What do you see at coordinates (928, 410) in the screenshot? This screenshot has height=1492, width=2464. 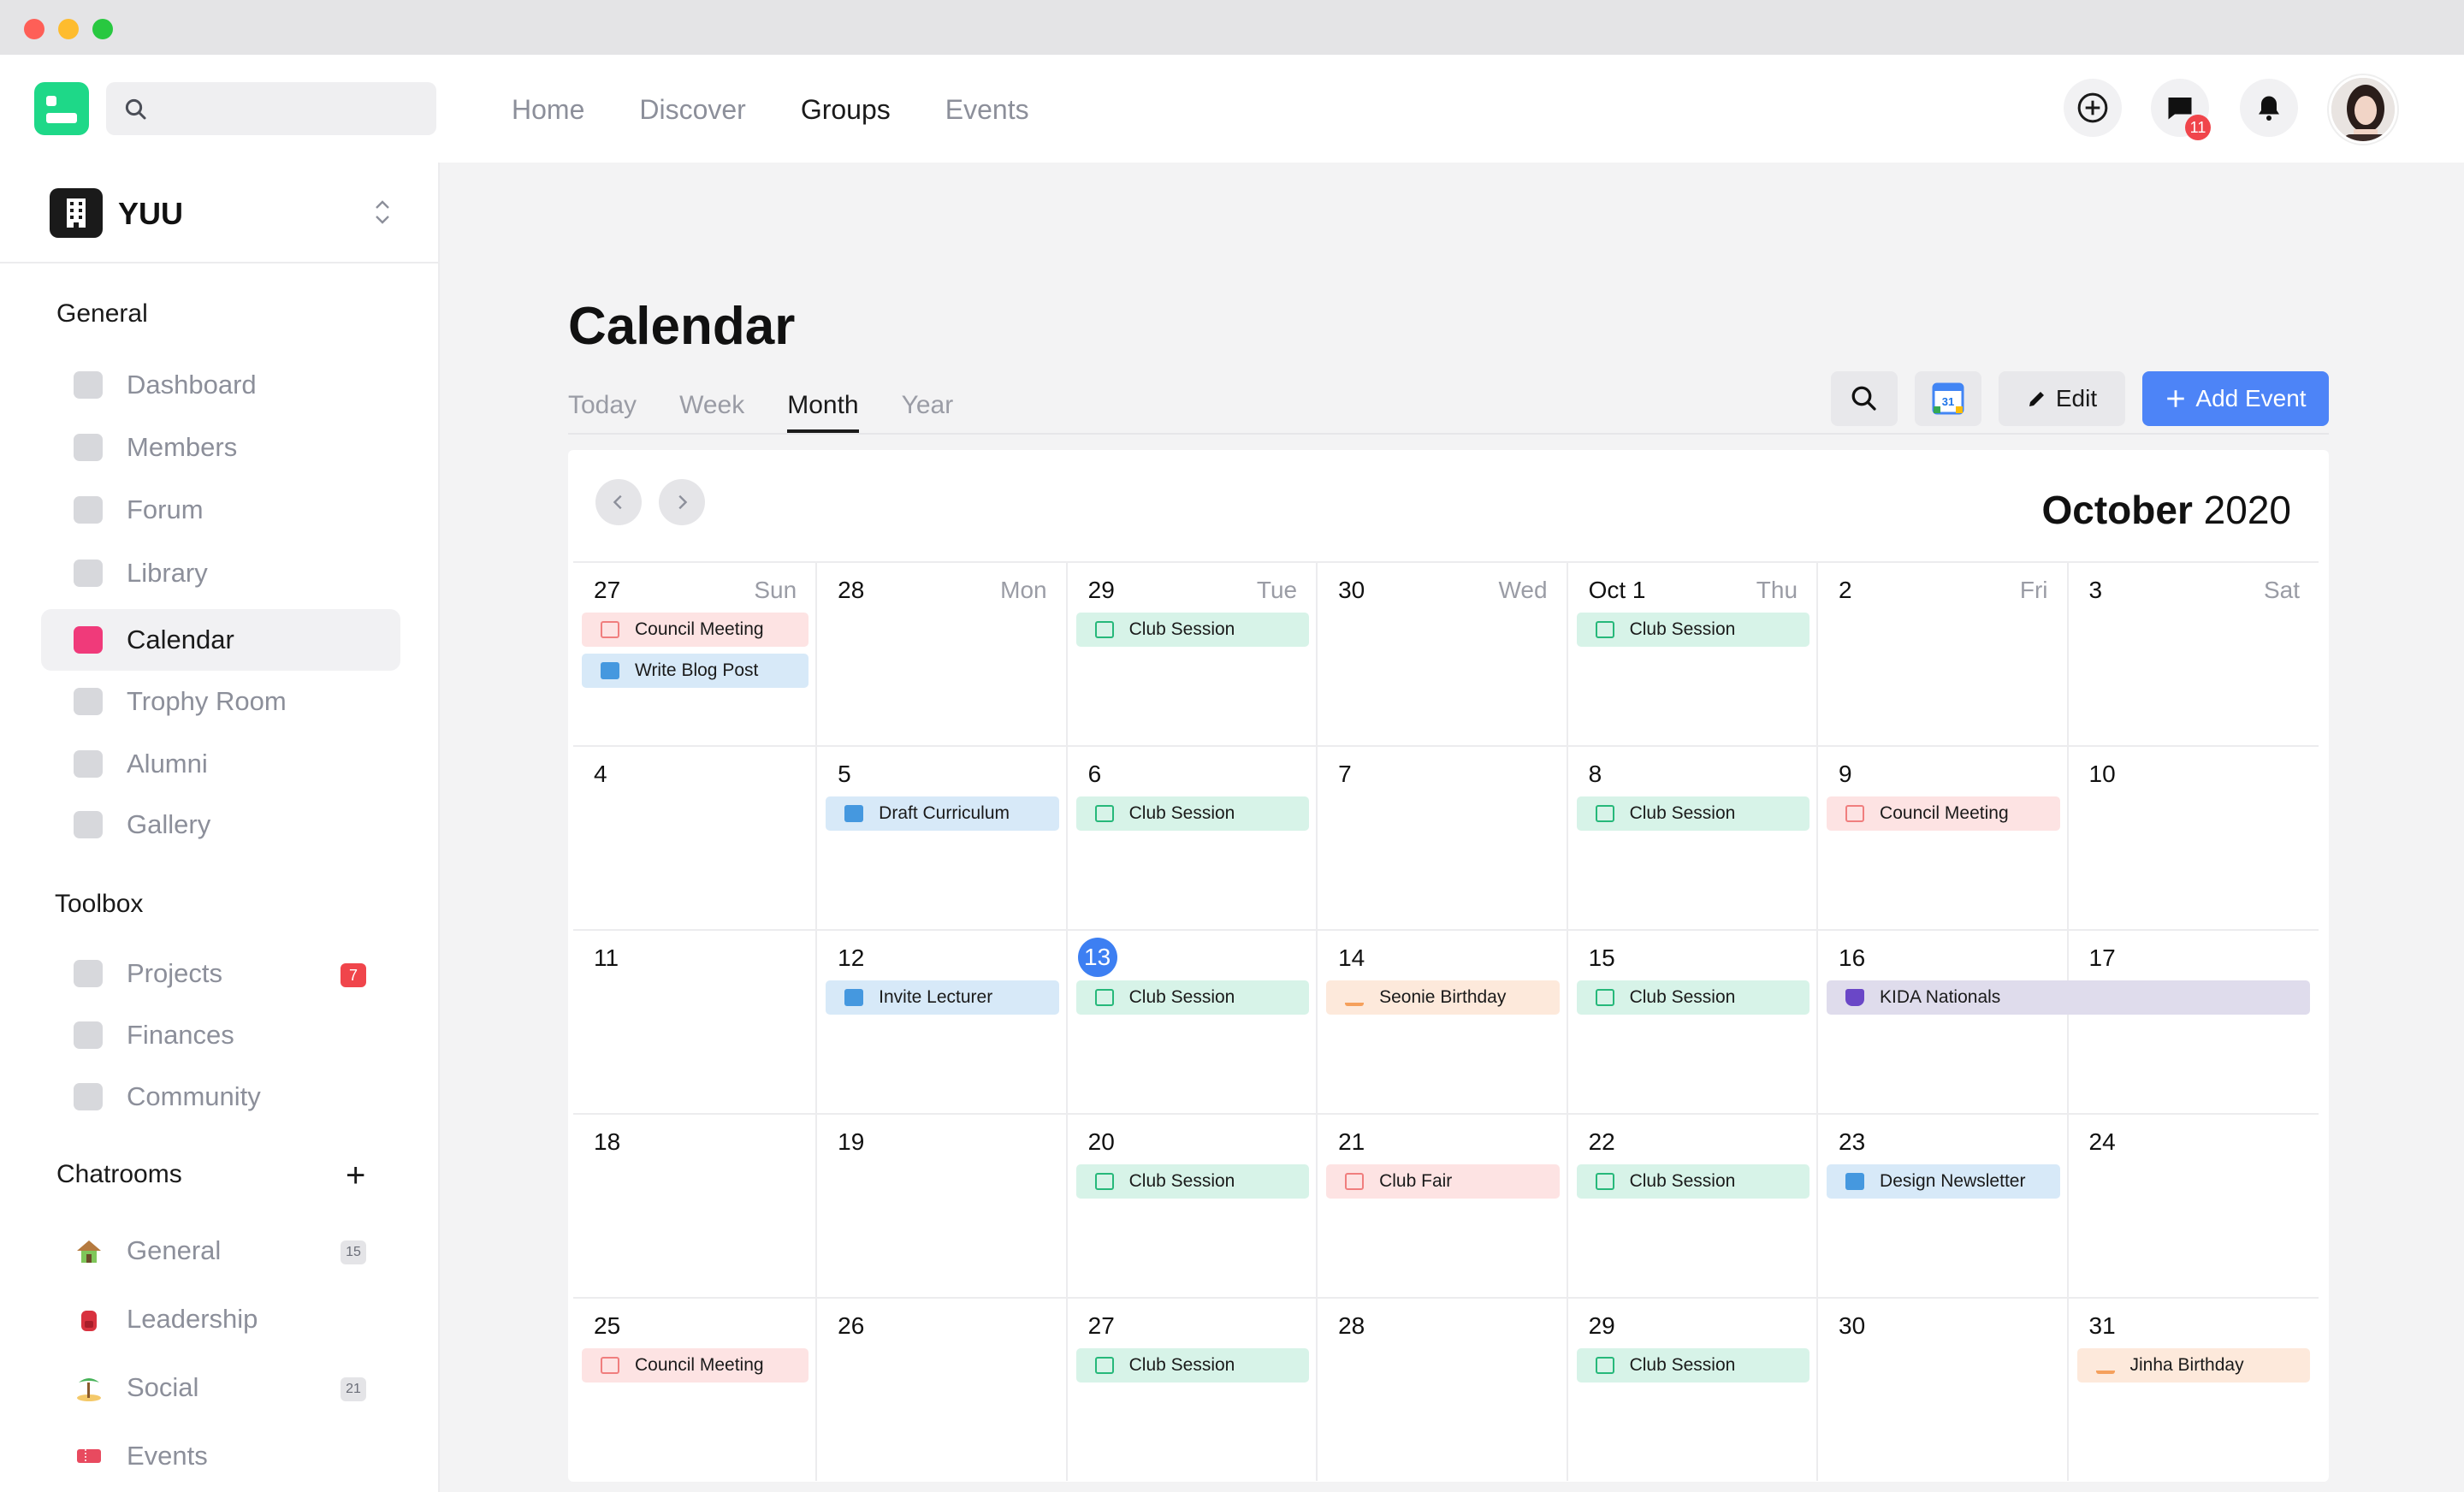 I see `tab-year: Year` at bounding box center [928, 410].